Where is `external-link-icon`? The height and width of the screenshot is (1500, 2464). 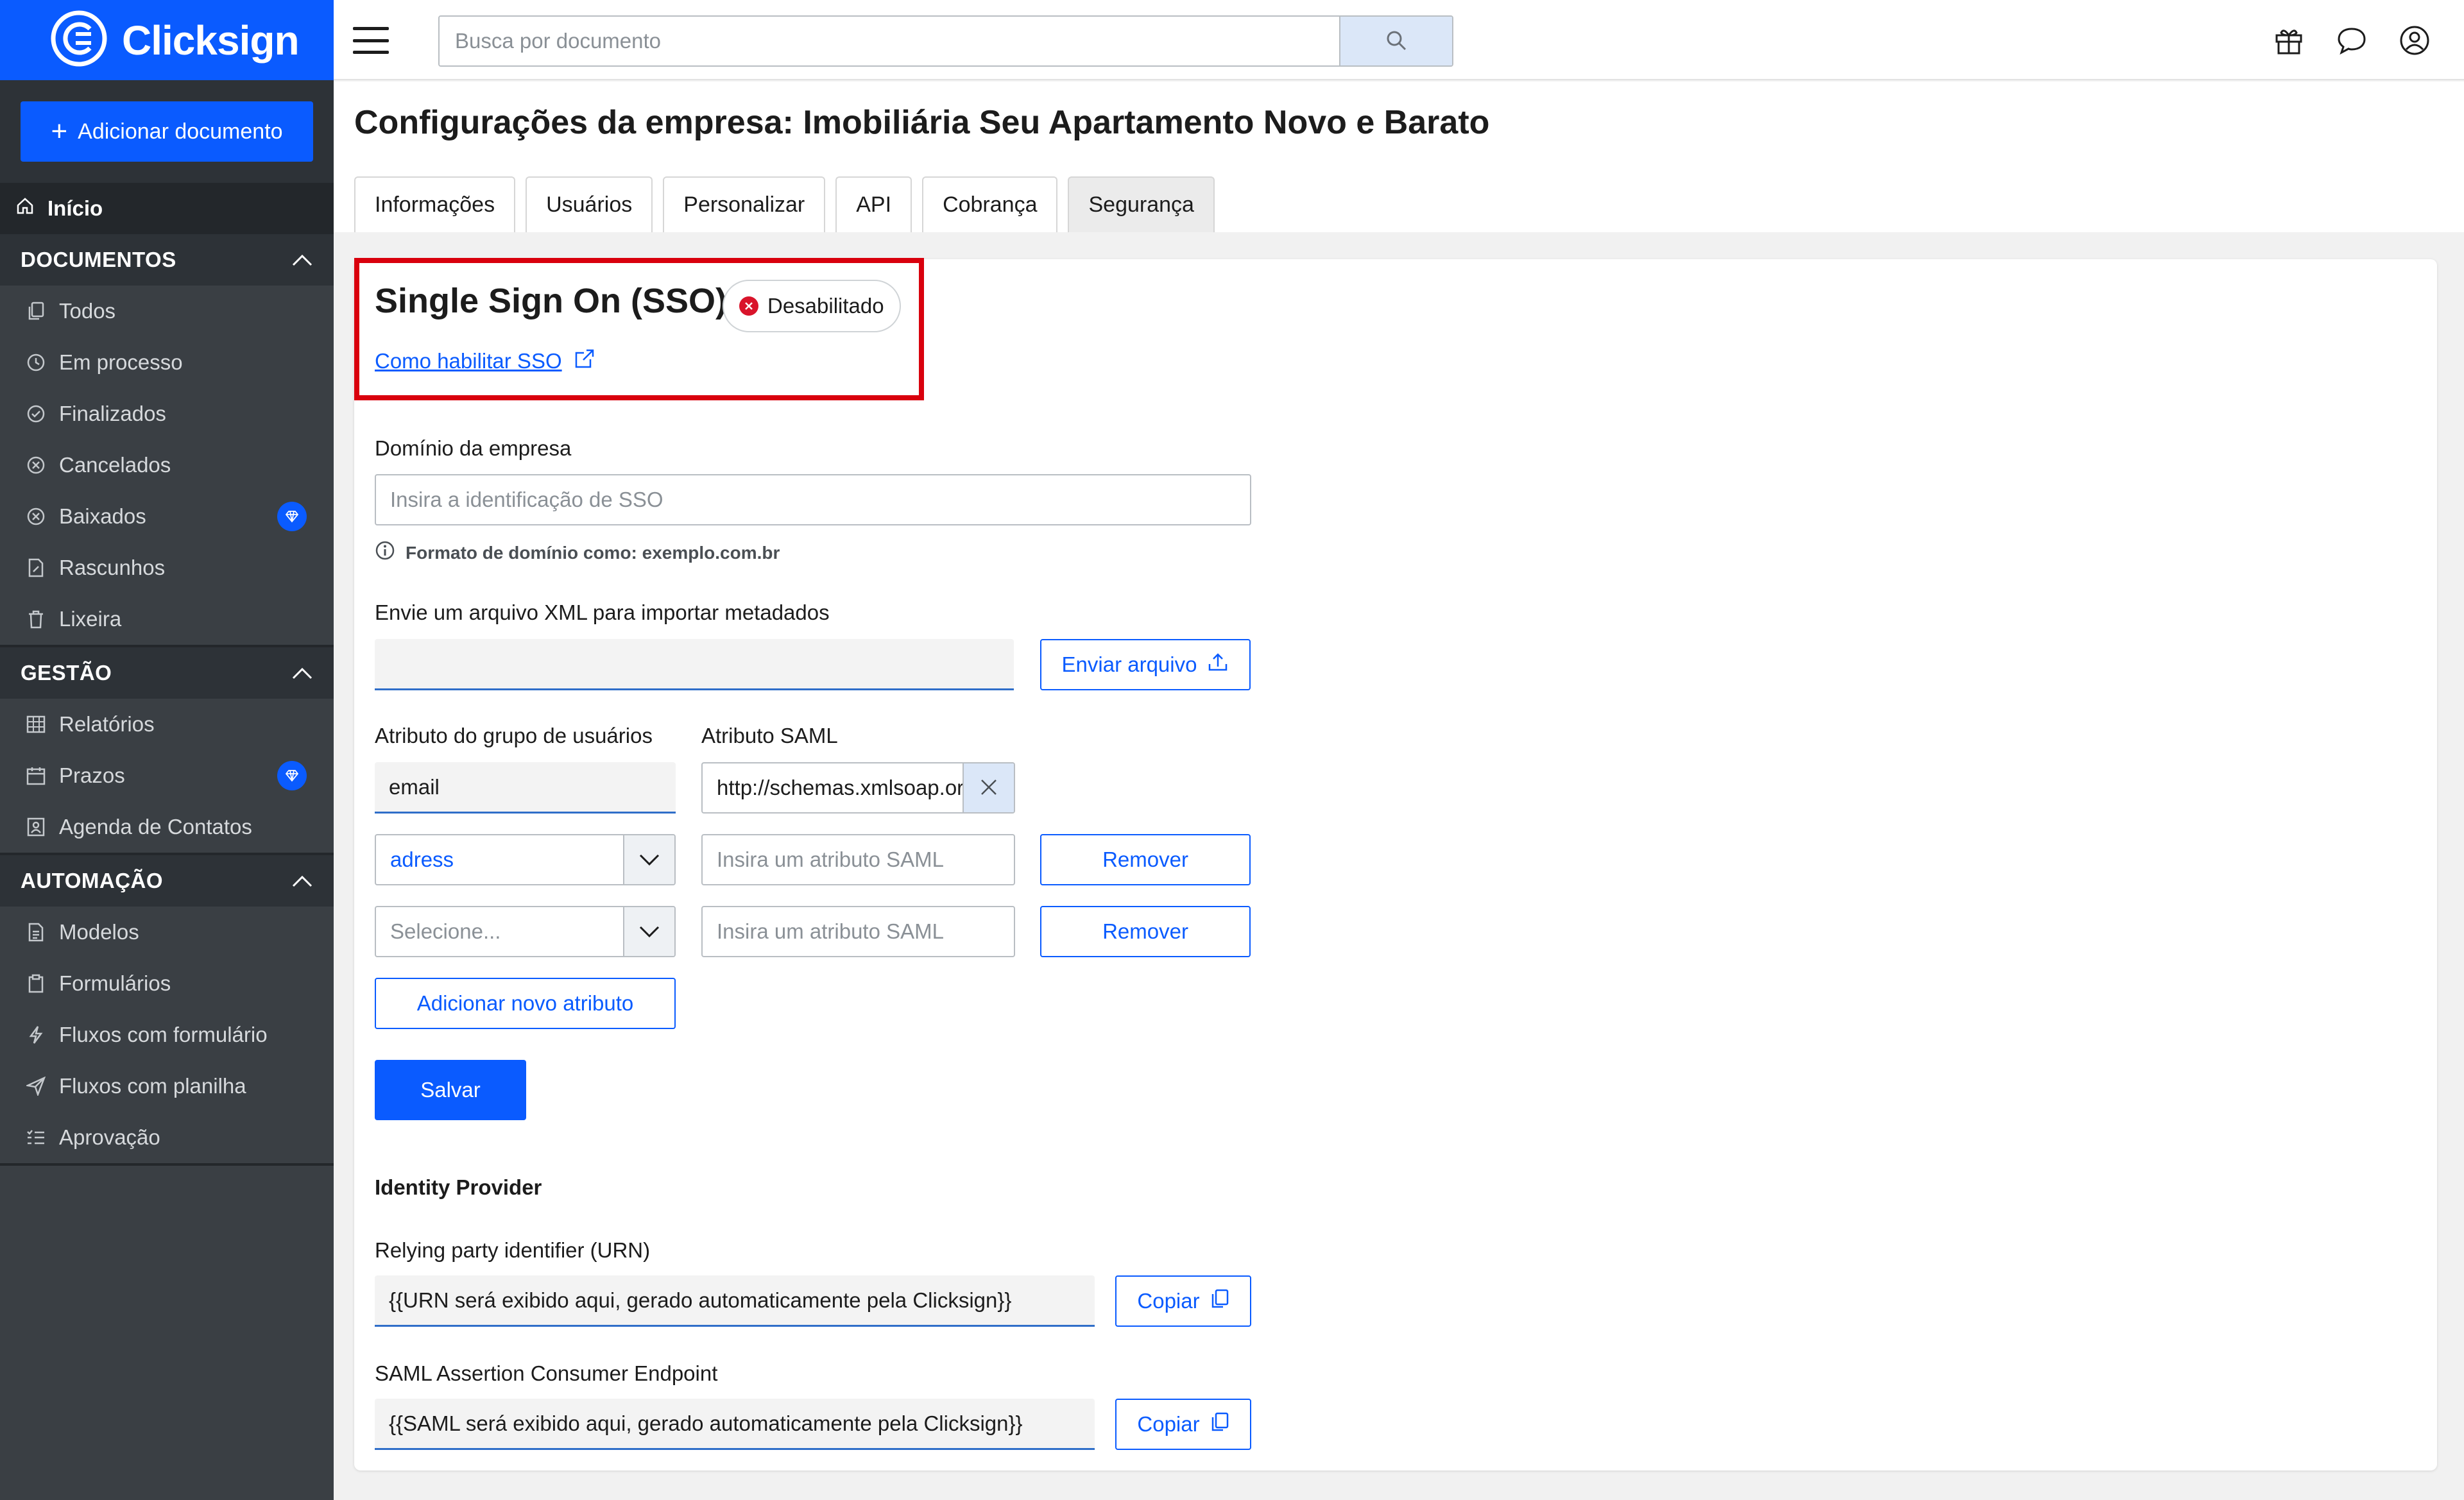 external-link-icon is located at coordinates (585, 361).